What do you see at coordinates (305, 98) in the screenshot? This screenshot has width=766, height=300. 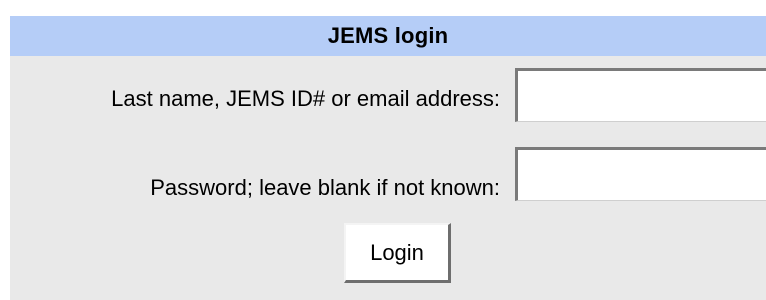 I see `username-label: Last name, JEMS ID# or email address:` at bounding box center [305, 98].